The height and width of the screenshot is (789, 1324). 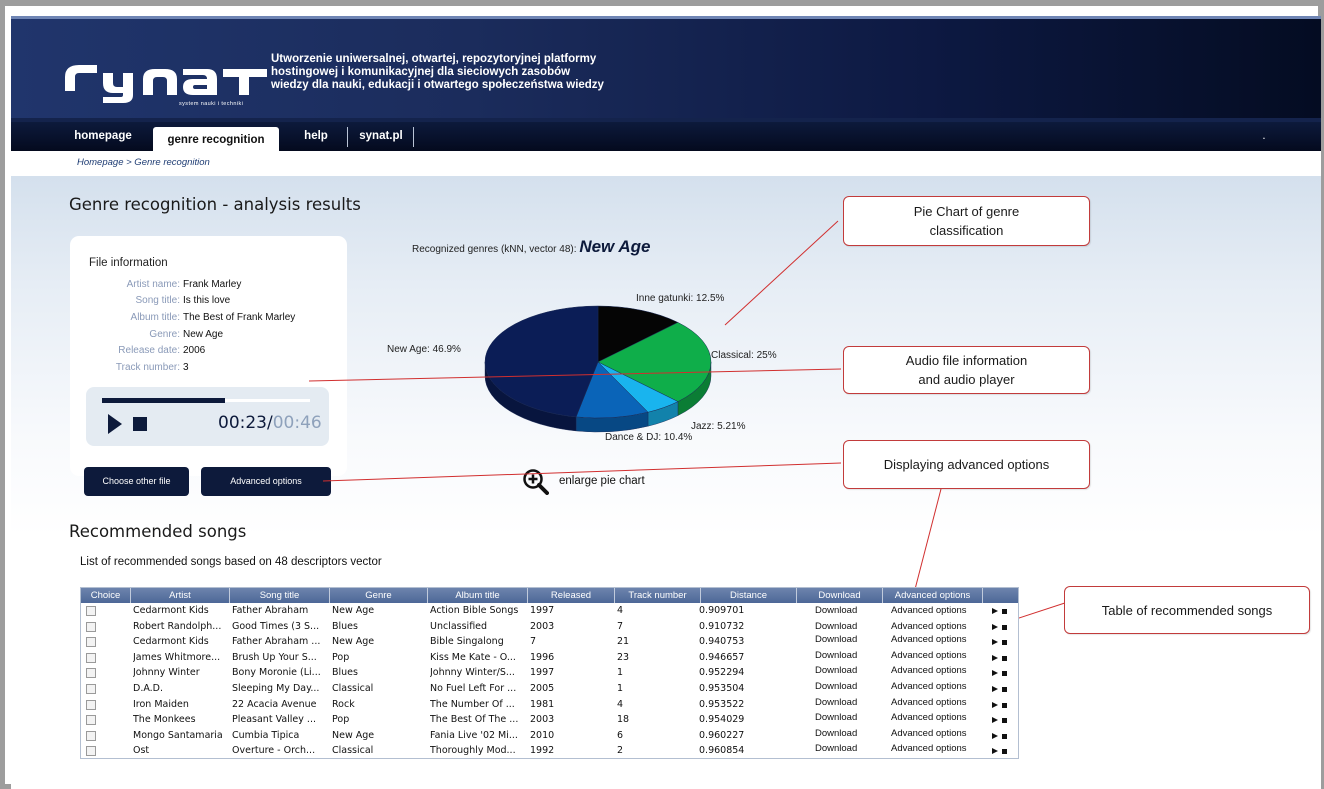 What do you see at coordinates (623, 720) in the screenshot?
I see `track-number-cell: 18` at bounding box center [623, 720].